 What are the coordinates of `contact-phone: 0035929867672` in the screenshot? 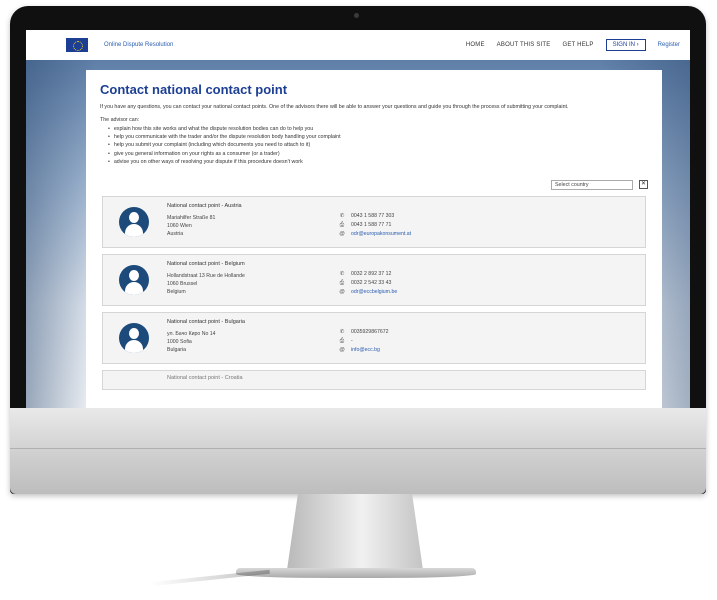 It's located at (370, 332).